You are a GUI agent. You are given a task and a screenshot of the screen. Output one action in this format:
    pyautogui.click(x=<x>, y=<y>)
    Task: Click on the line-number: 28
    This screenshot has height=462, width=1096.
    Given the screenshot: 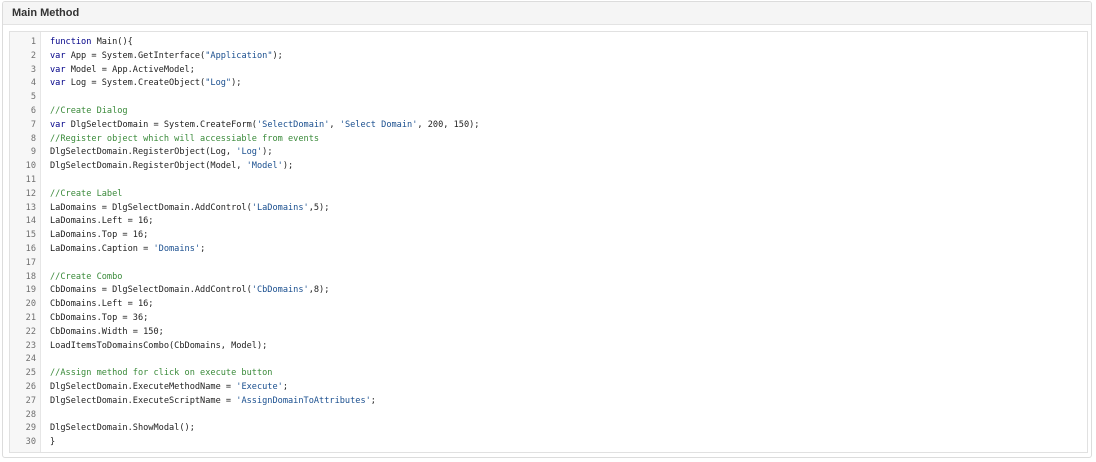 What is the action you would take?
    pyautogui.click(x=30, y=414)
    